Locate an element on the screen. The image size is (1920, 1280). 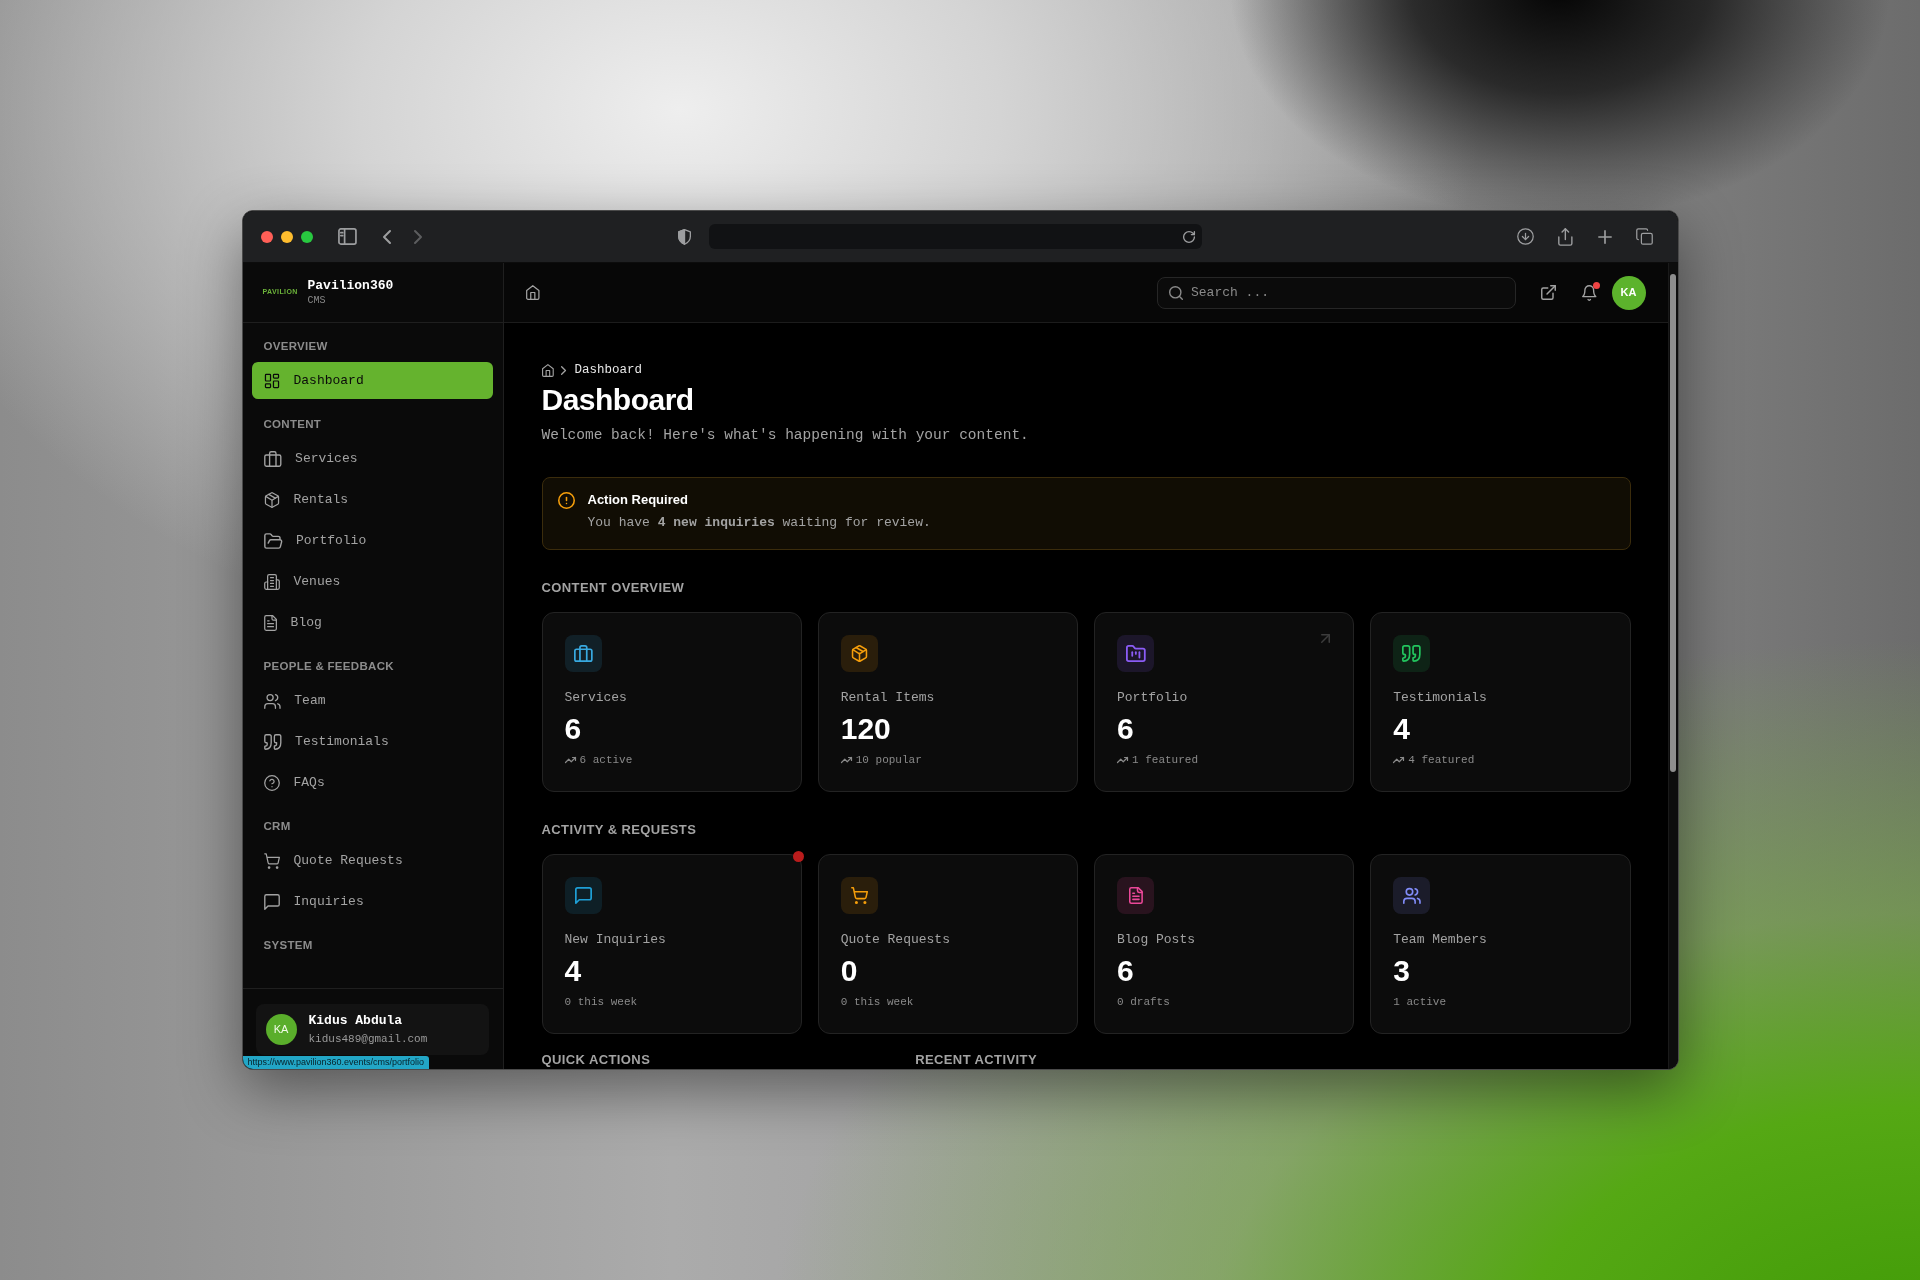
nav-item: Team is located at coordinates (372, 700).